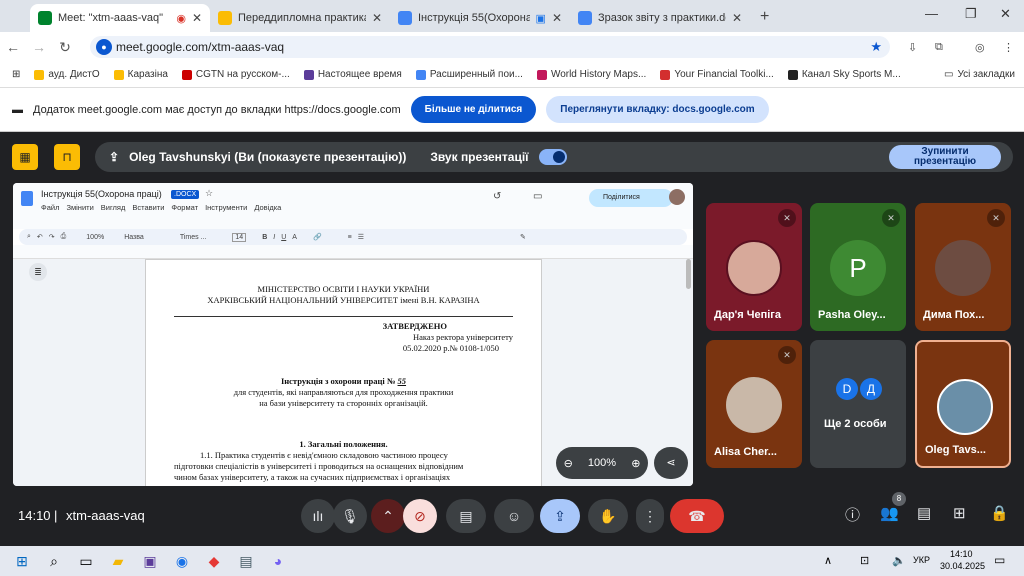 This screenshot has height=576, width=1024. What do you see at coordinates (86, 561) in the screenshot?
I see `task-view-icon: ▭` at bounding box center [86, 561].